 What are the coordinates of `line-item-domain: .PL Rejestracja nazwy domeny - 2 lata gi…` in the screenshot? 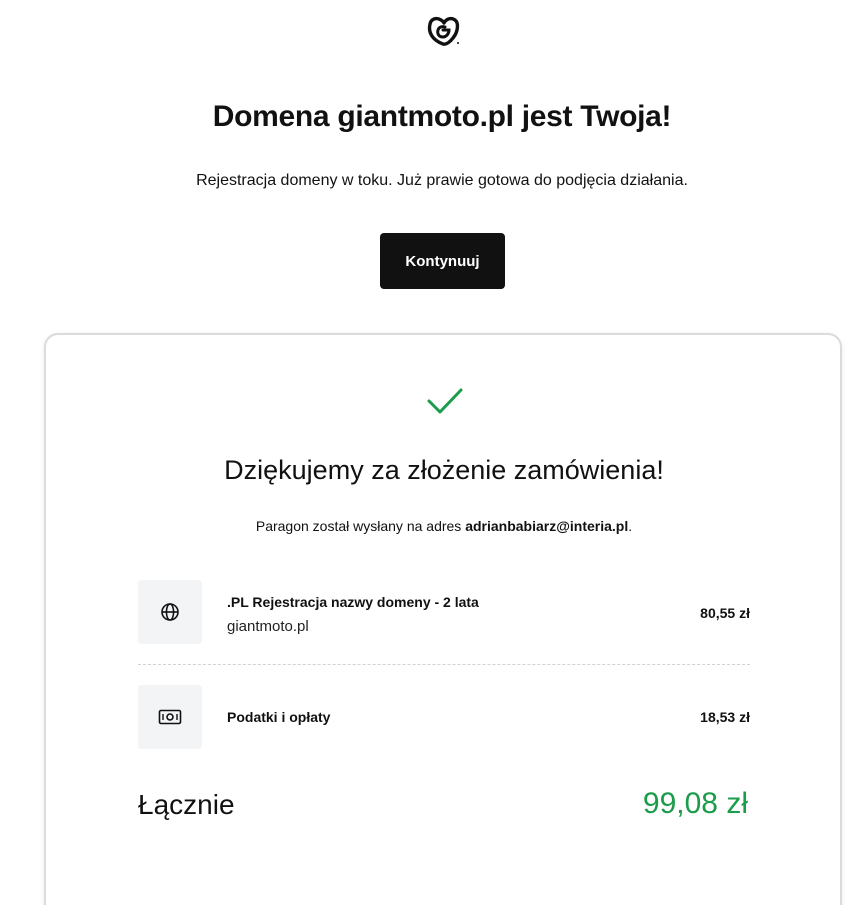 It's located at (444, 612).